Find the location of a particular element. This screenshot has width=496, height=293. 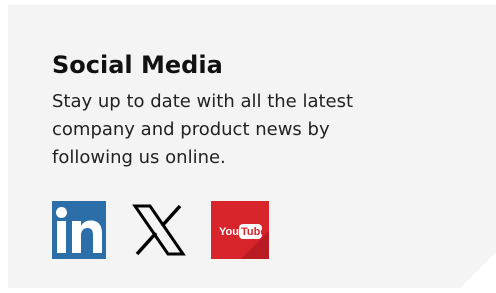

section-title: Social Media is located at coordinates (137, 65).